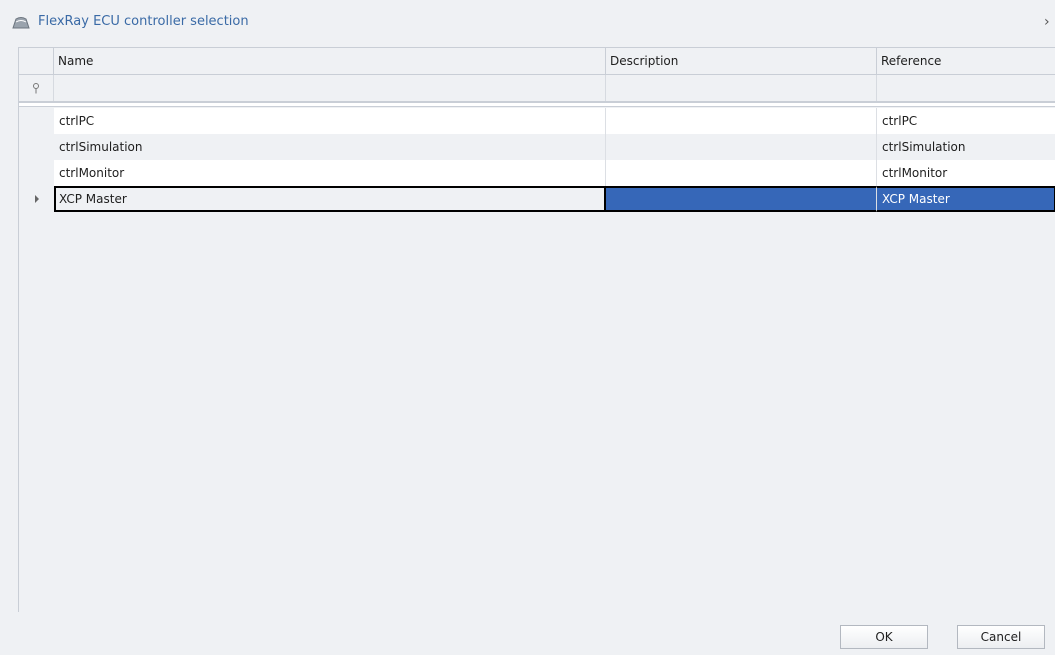 This screenshot has height=655, width=1055. I want to click on title-bar: FlexRay ECU controller selection ›, so click(527, 23).